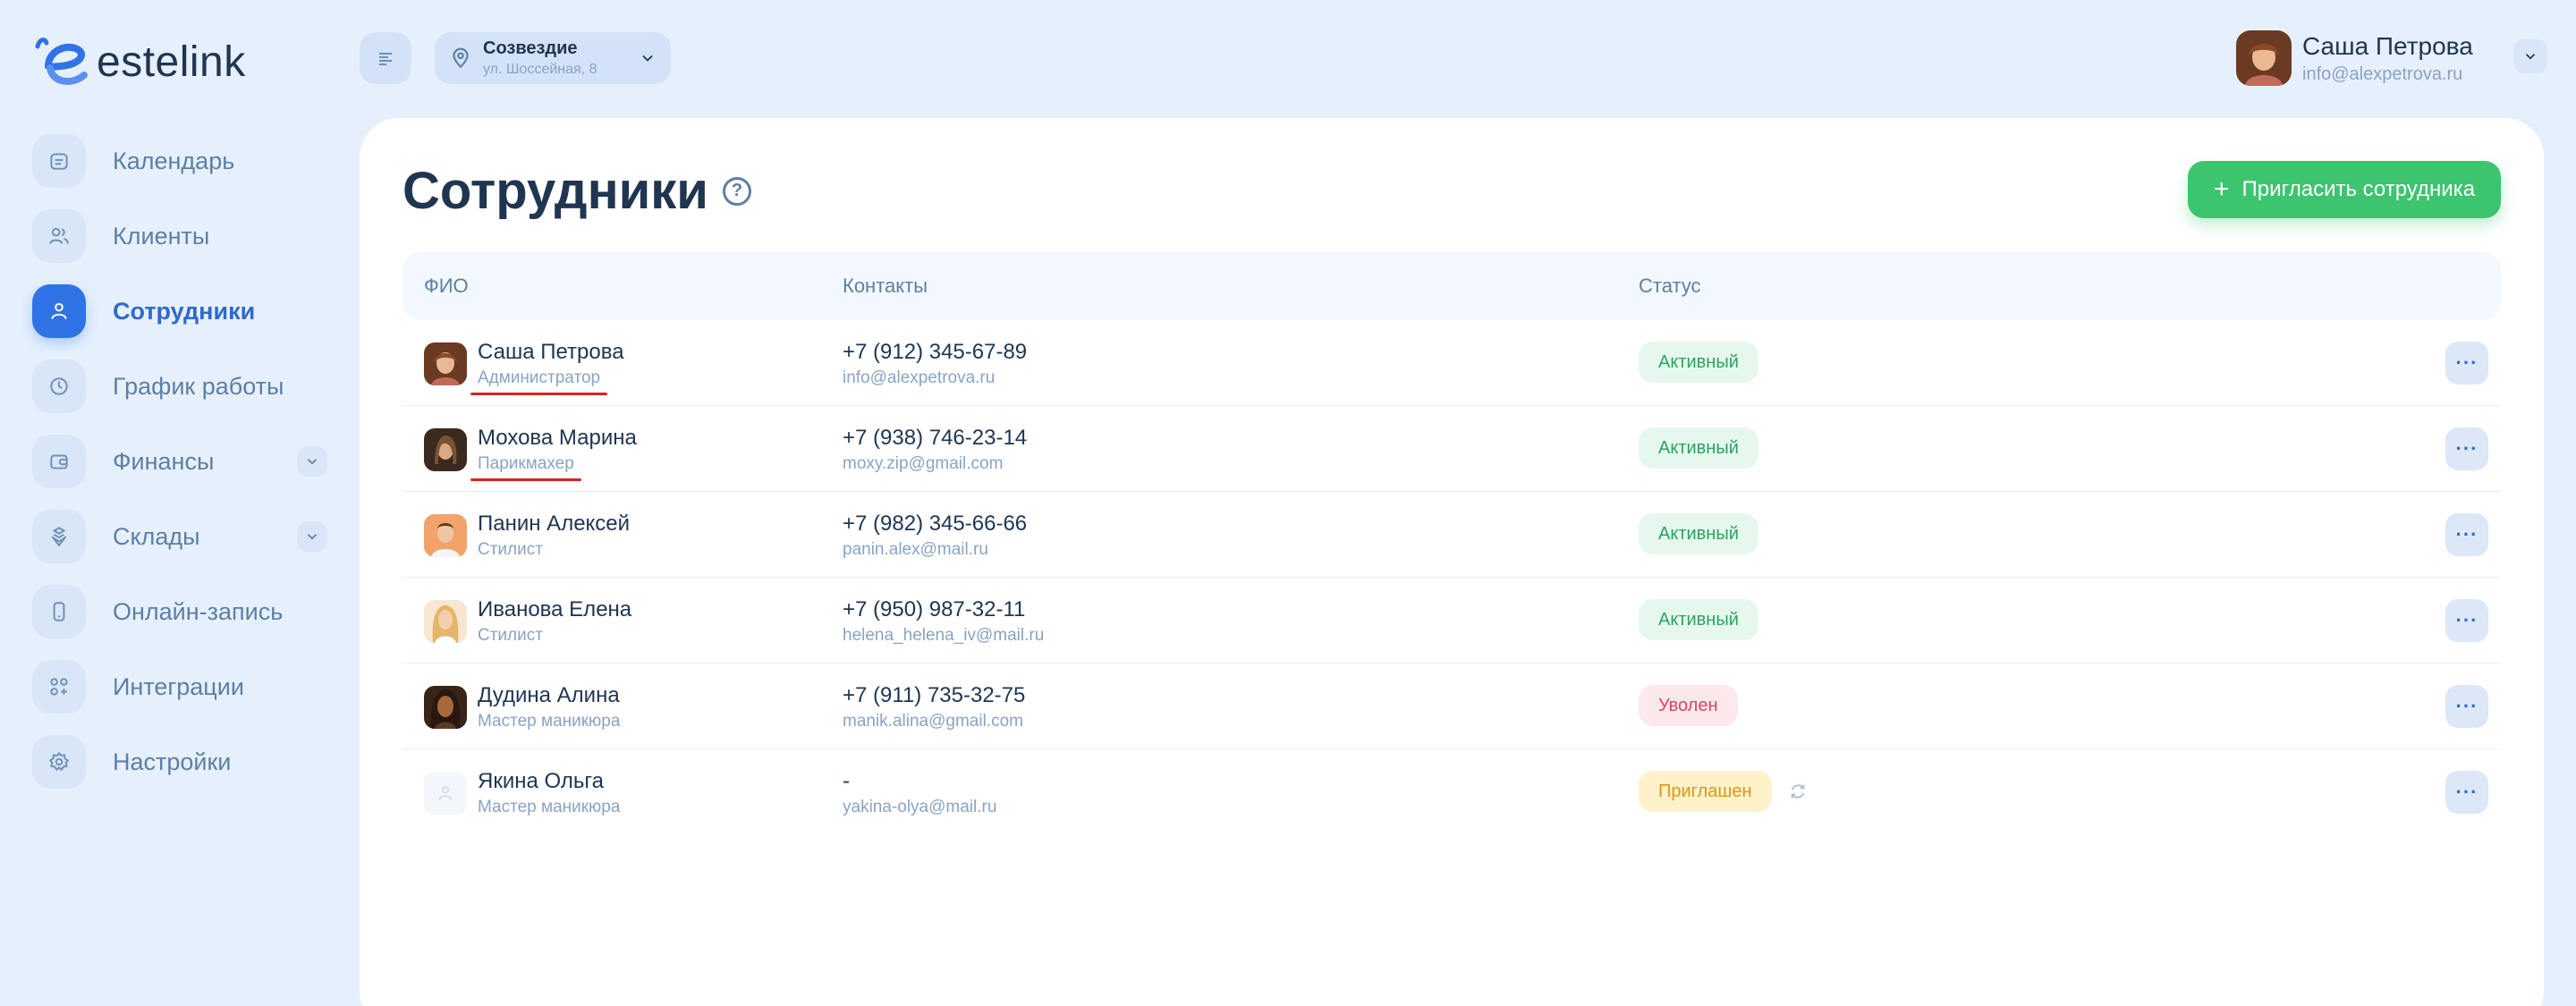 The height and width of the screenshot is (1006, 2576). Describe the element at coordinates (1705, 791) in the screenshot. I see `status-badge: Приглашен` at that location.